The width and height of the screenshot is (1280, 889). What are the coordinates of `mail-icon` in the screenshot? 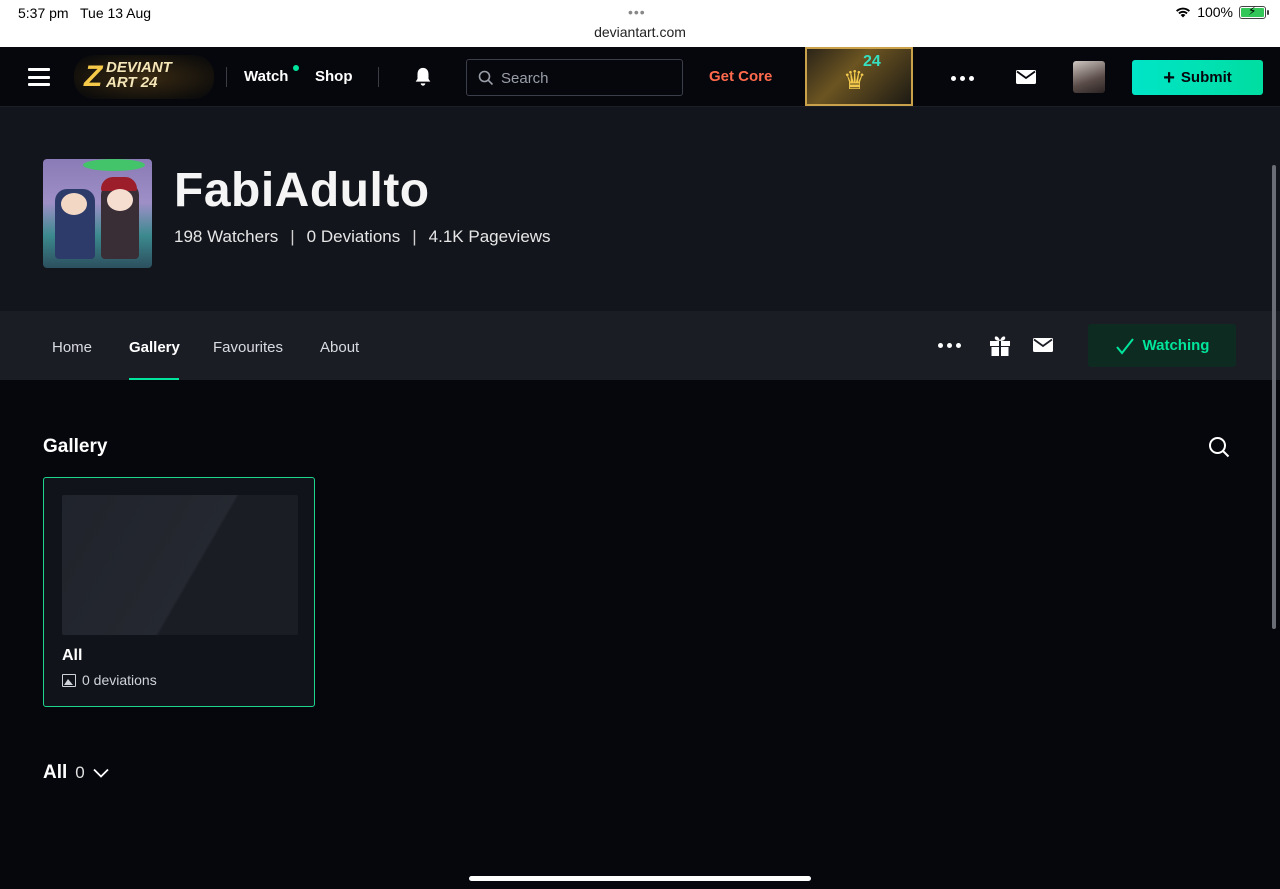 It's located at (1026, 77).